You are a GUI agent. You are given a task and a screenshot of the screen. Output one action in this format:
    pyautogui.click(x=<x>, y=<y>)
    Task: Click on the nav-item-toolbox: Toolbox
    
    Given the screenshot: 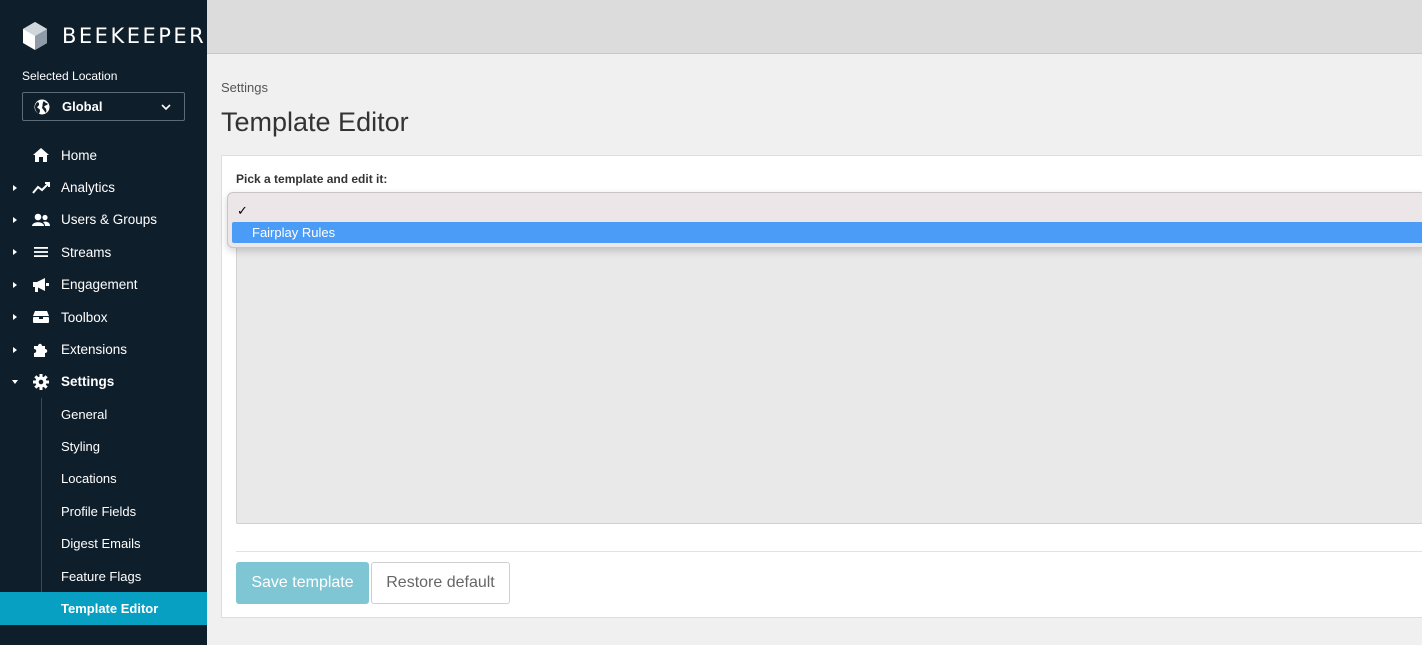 What is the action you would take?
    pyautogui.click(x=103, y=317)
    